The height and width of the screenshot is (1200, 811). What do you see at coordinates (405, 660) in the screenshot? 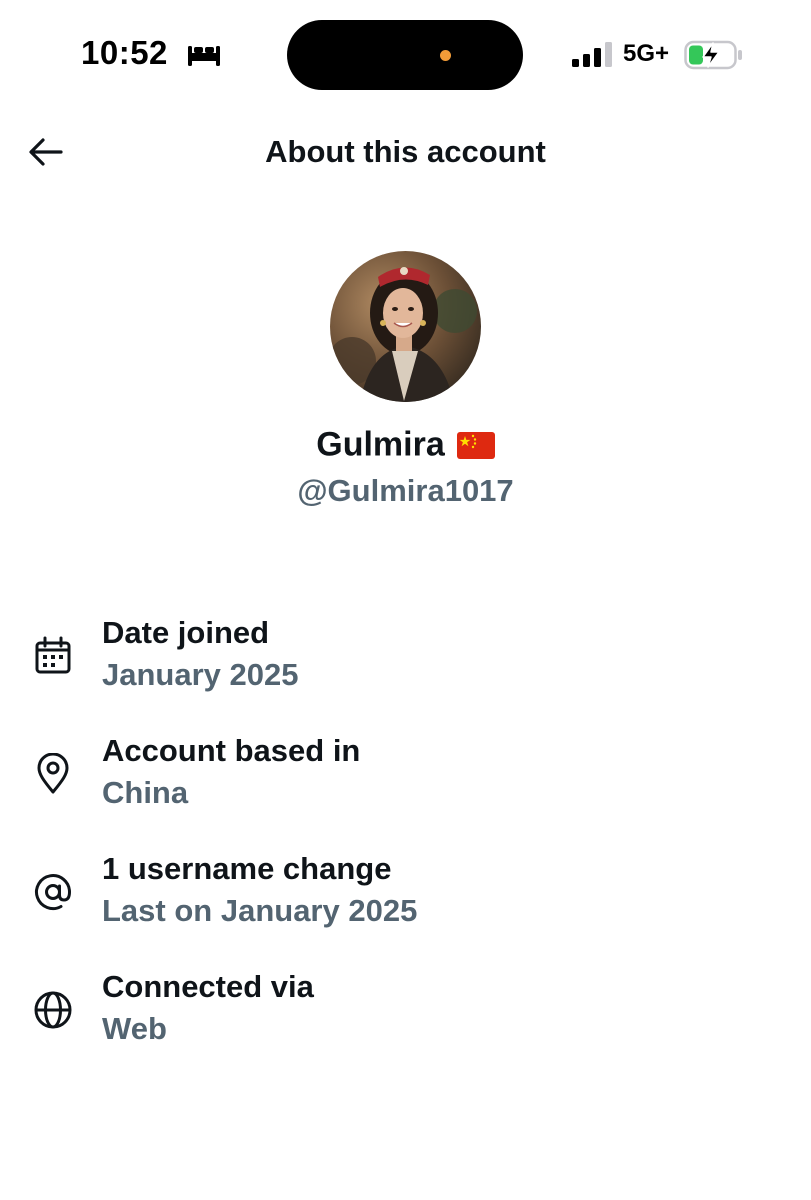
I see `info-date-joined: Date joined January 2025` at bounding box center [405, 660].